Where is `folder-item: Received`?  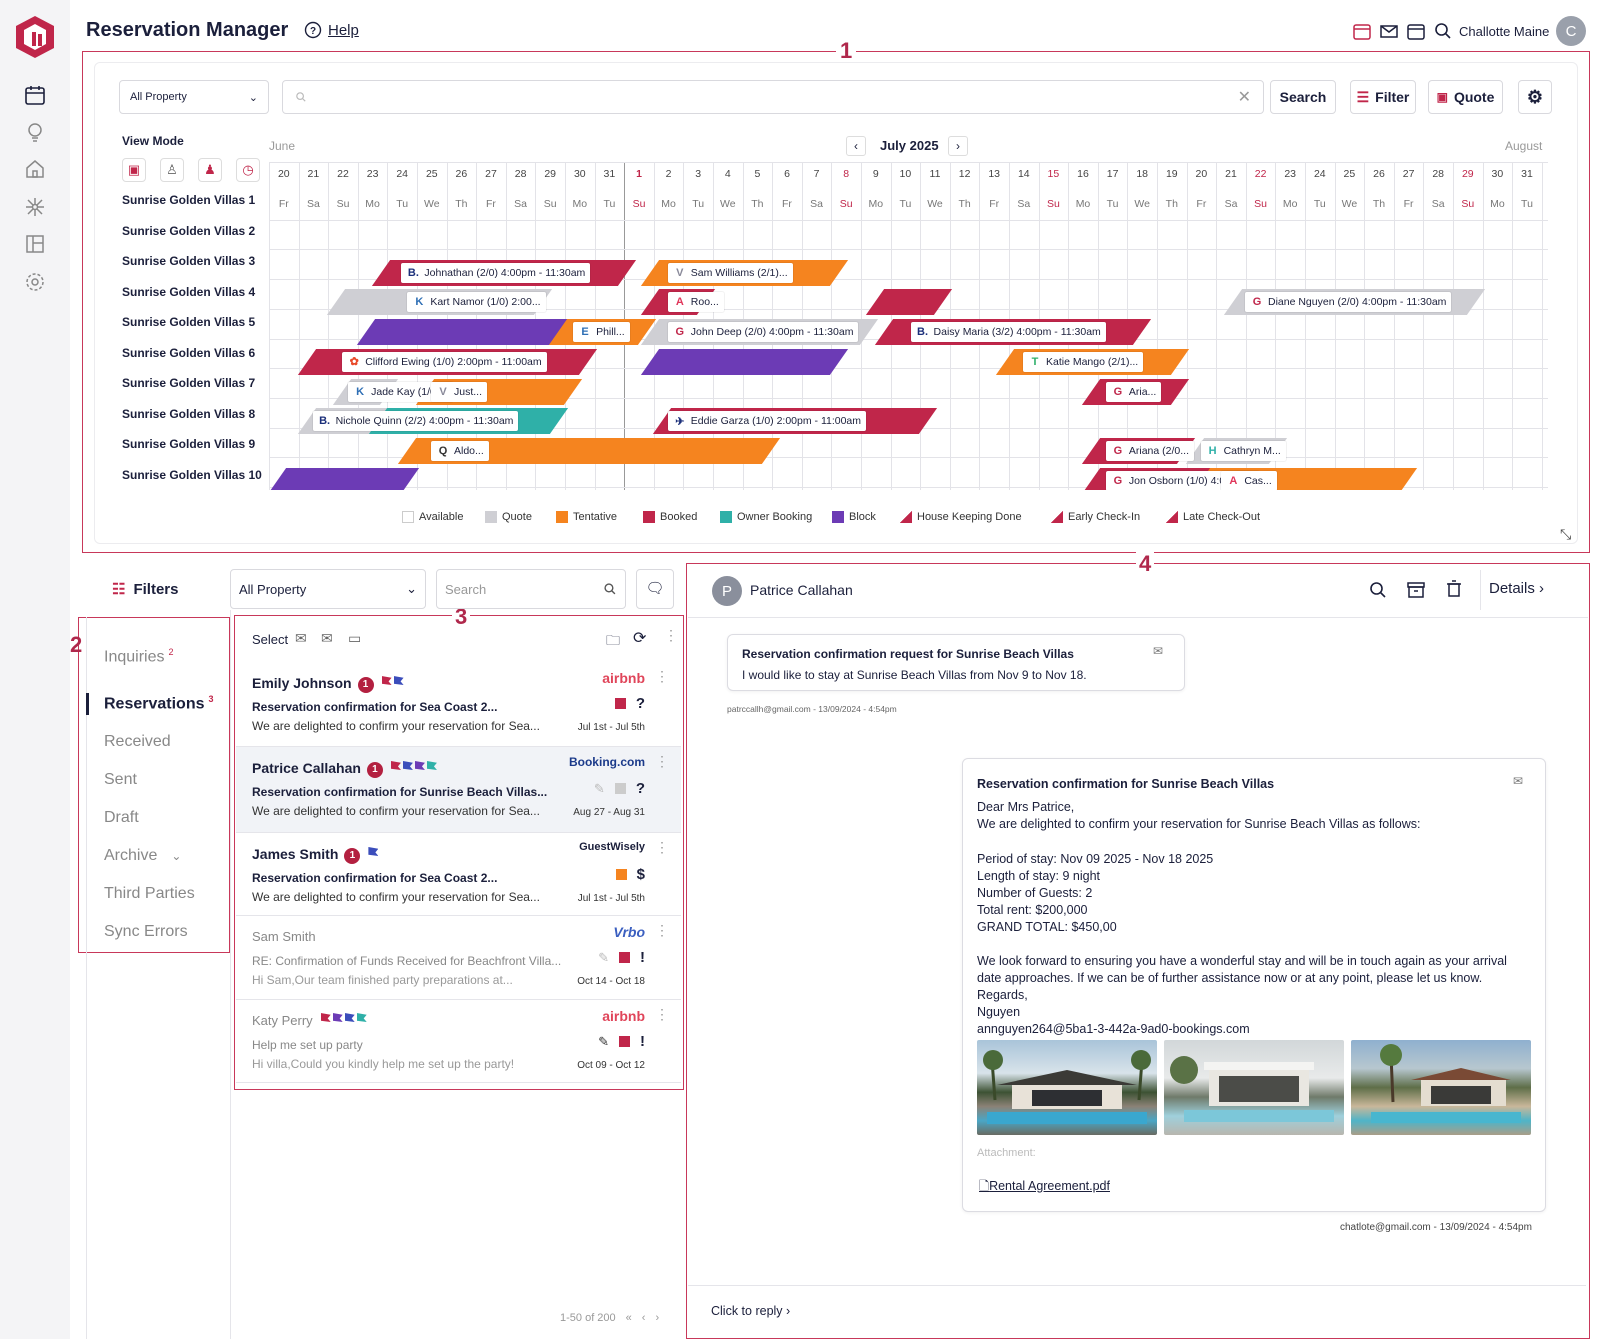 folder-item: Received is located at coordinates (137, 742).